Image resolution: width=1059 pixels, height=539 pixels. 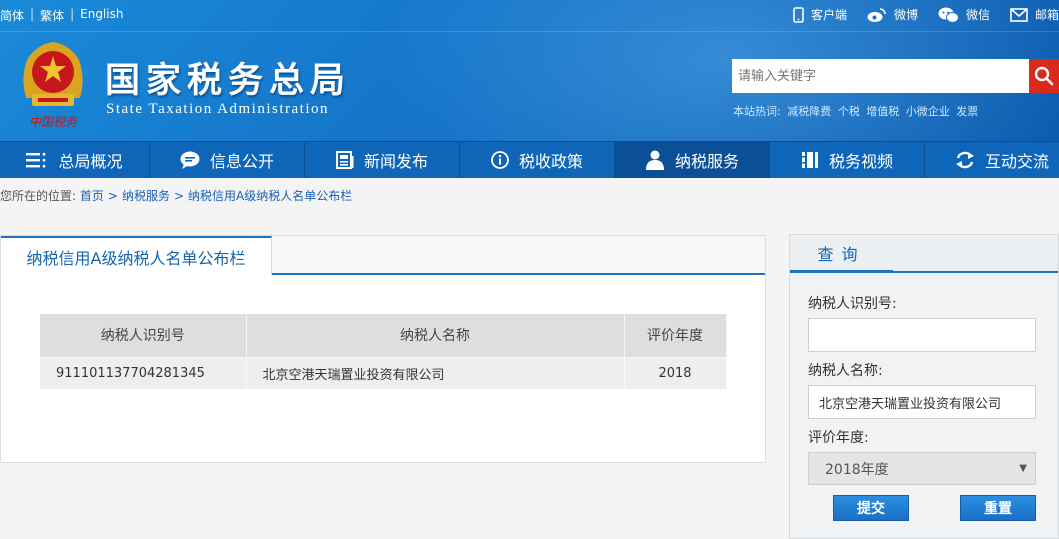 What do you see at coordinates (905, 15) in the screenshot?
I see `weibo-link-label: 微博` at bounding box center [905, 15].